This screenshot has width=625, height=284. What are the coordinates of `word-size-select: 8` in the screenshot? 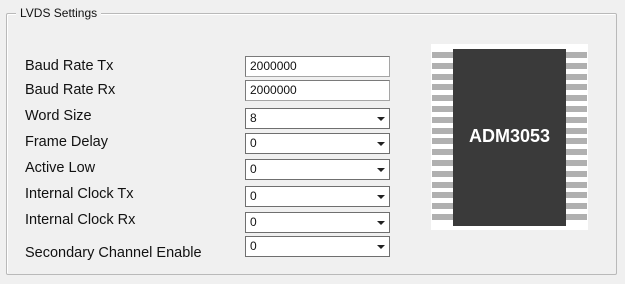 It's located at (317, 118).